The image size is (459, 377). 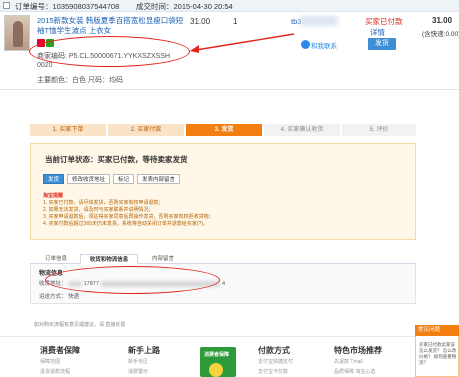 I want to click on edit-address-button: 修改收货地址, so click(x=89, y=179).